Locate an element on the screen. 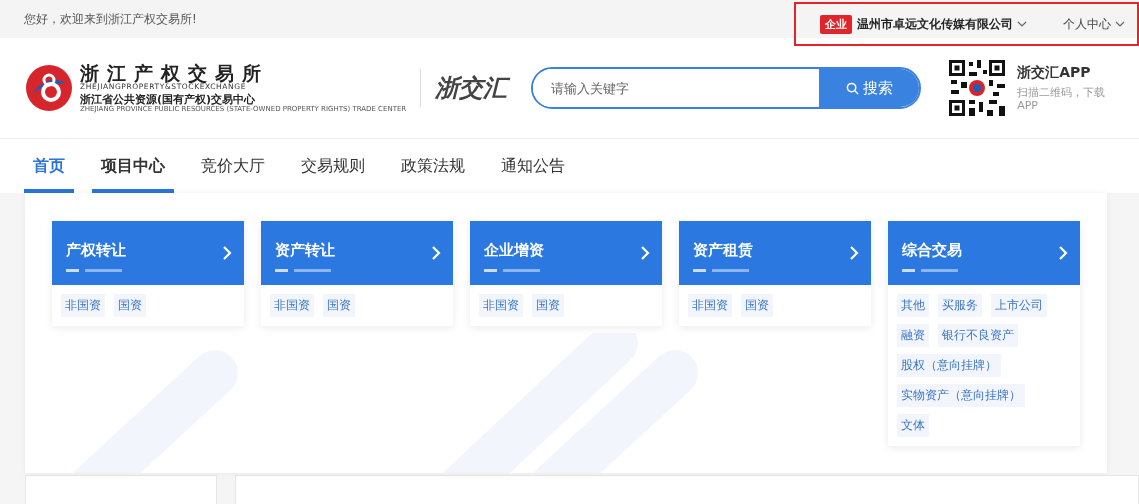 The width and height of the screenshot is (1139, 504). category-tag: 银行不良资产 is located at coordinates (978, 335).